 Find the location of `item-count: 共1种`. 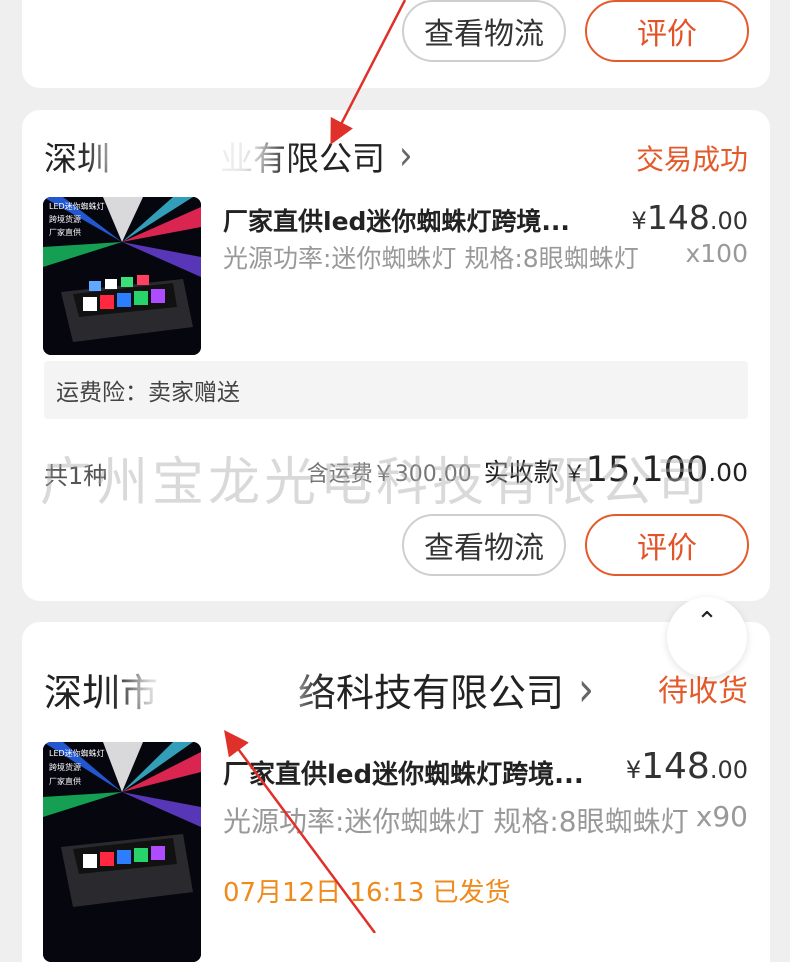

item-count: 共1种 is located at coordinates (76, 476).